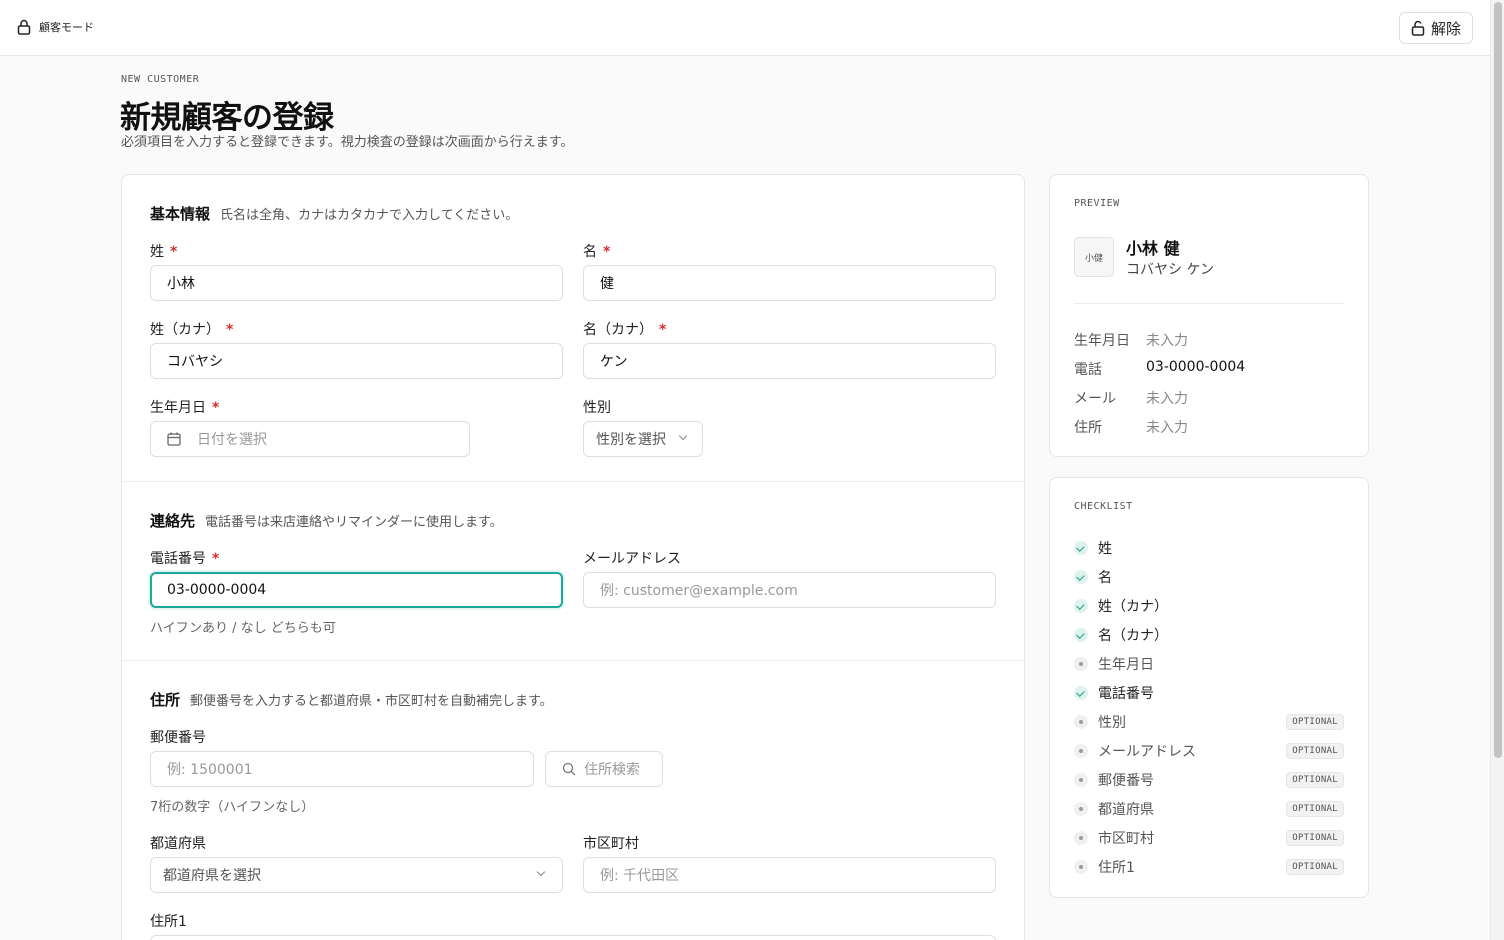 The width and height of the screenshot is (1504, 940). What do you see at coordinates (192, 330) in the screenshot?
I see `last-kana-label: 姓（カナ） *` at bounding box center [192, 330].